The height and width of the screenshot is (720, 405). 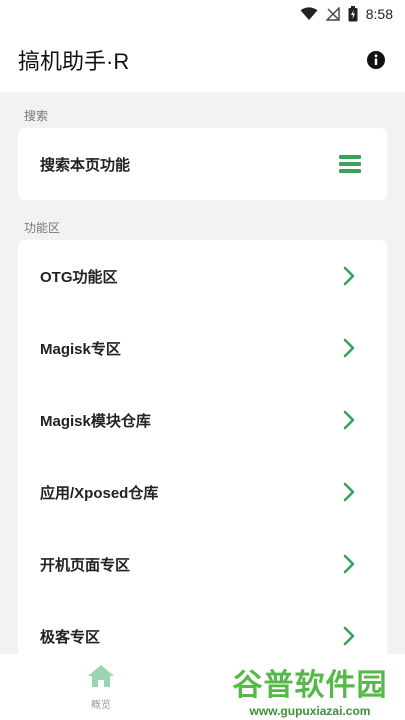 I want to click on feature-item-label: Magisk专区, so click(x=80, y=349).